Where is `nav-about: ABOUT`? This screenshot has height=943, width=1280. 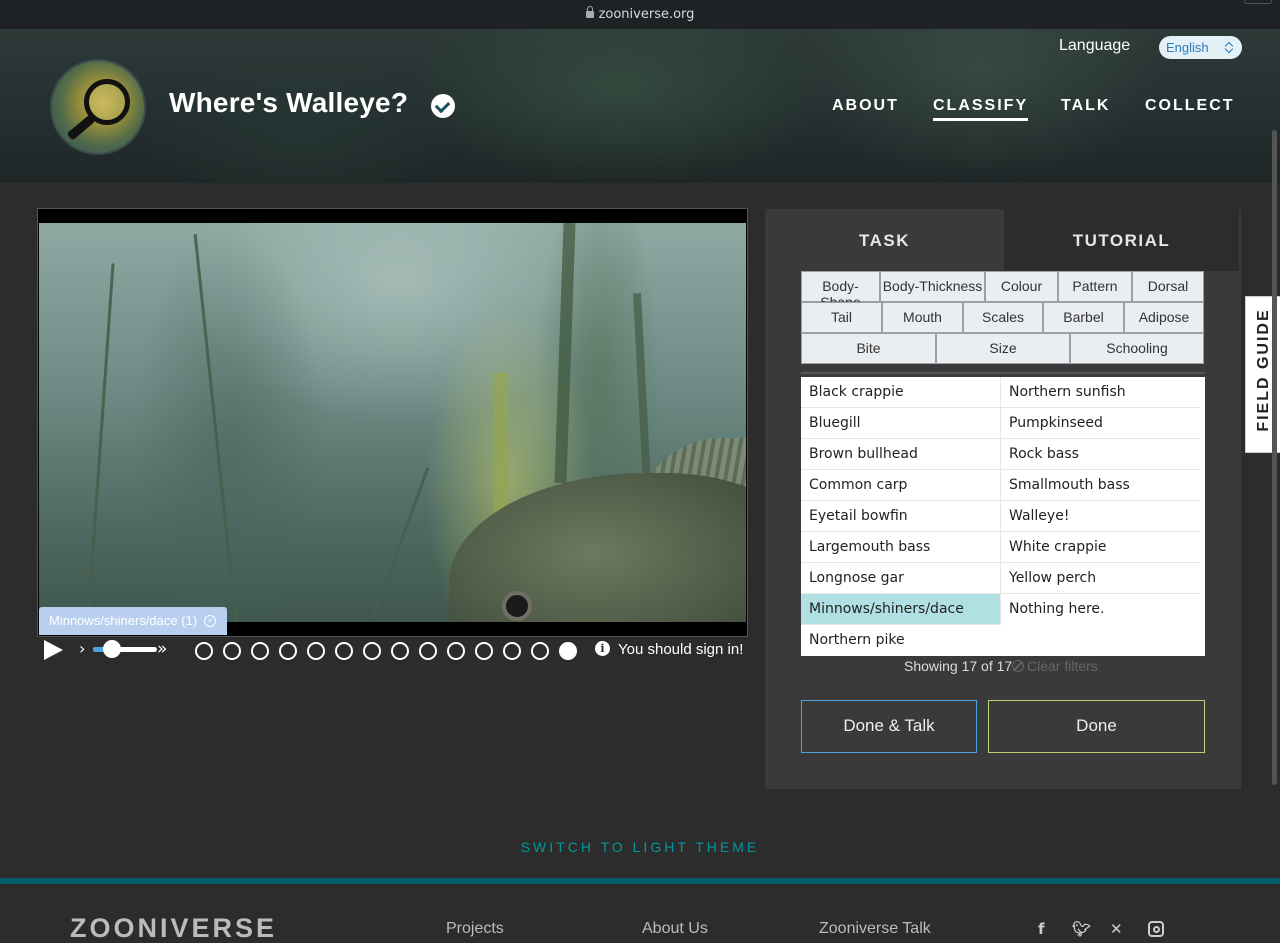
nav-about: ABOUT is located at coordinates (865, 106).